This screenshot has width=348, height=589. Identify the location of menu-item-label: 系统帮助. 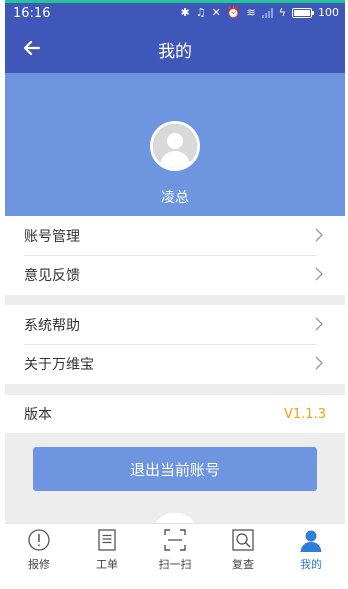
(52, 325).